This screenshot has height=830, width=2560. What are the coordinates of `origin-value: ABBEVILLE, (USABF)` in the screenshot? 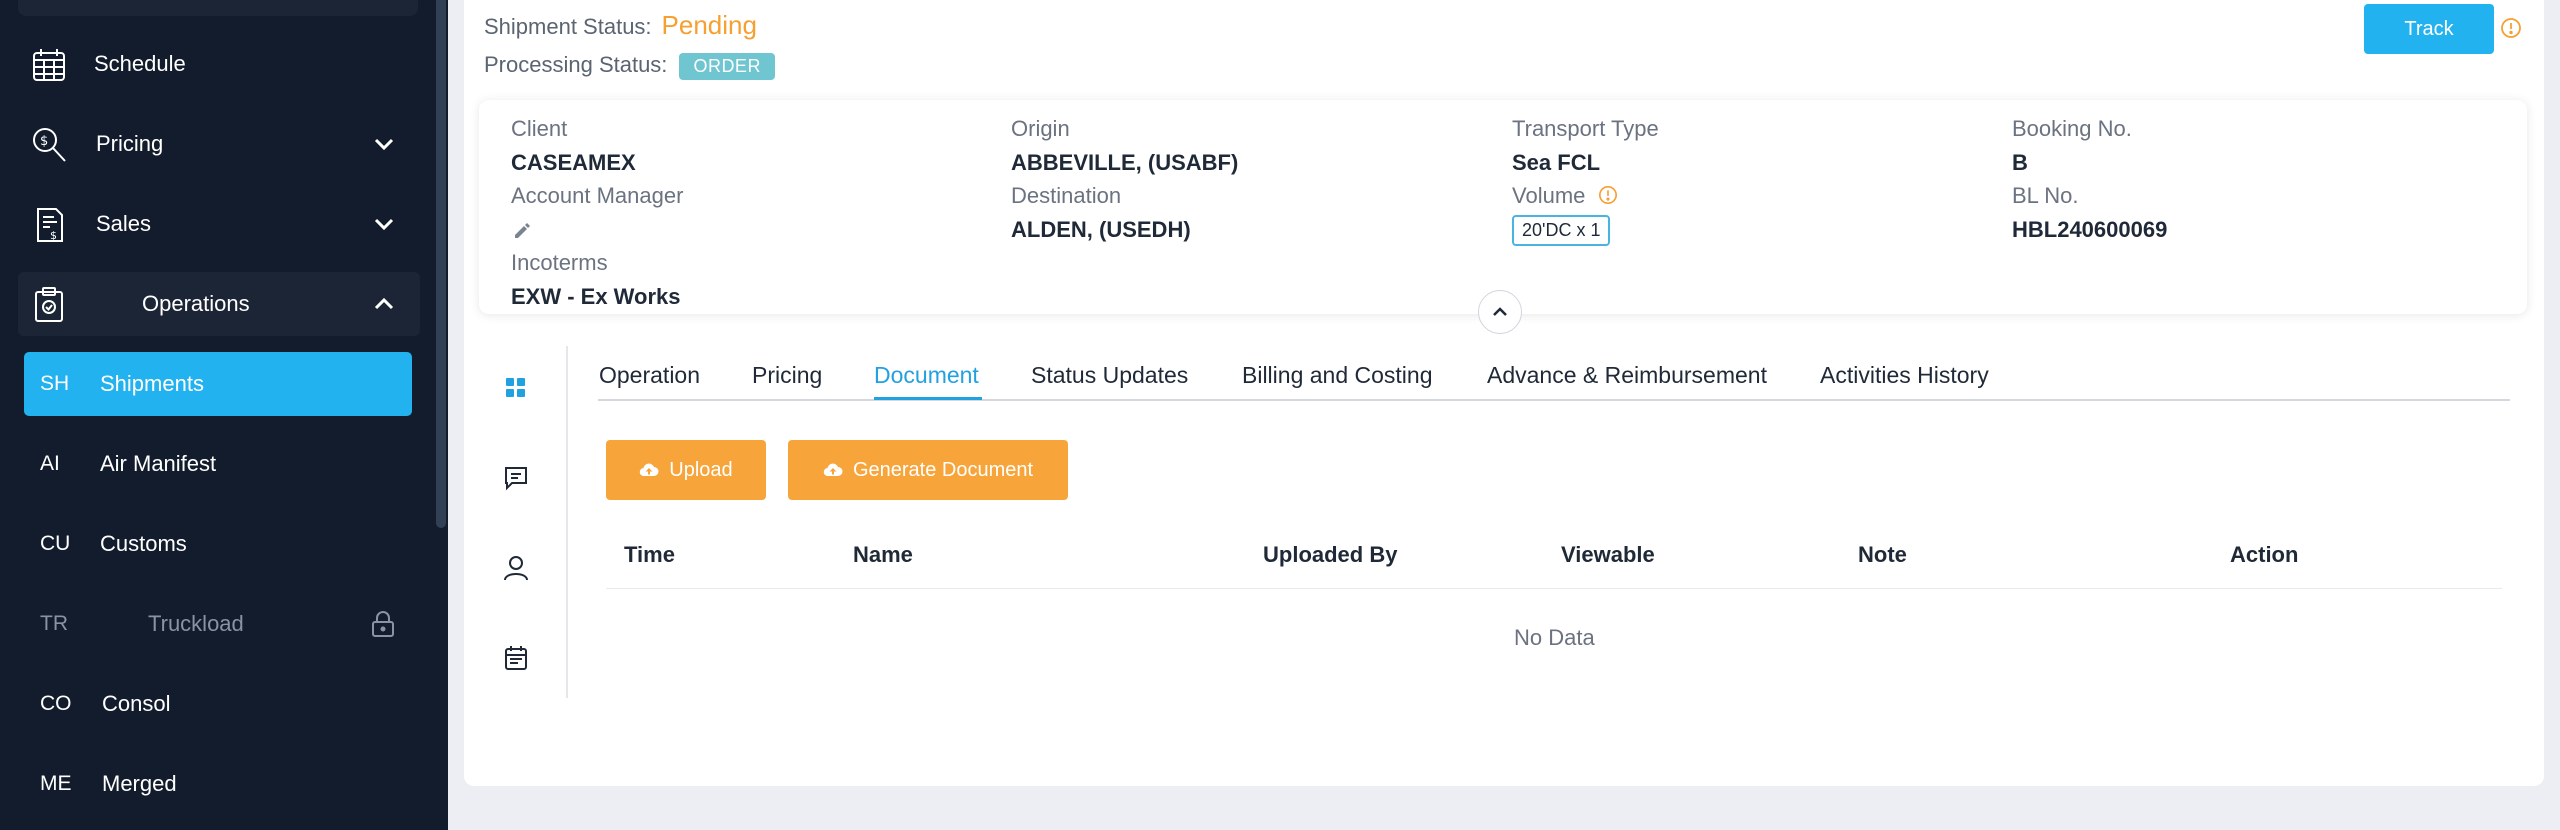 It's located at (1125, 162).